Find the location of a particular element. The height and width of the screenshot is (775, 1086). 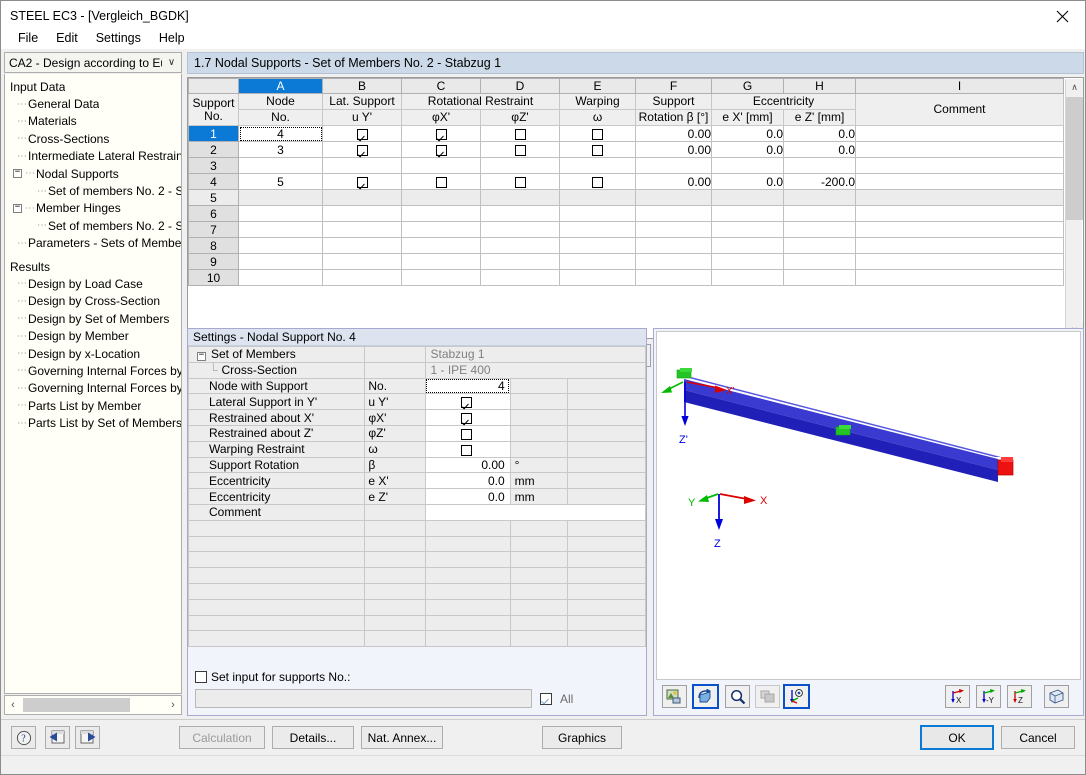

tree-group-input-data: Input Data is located at coordinates (93, 86).